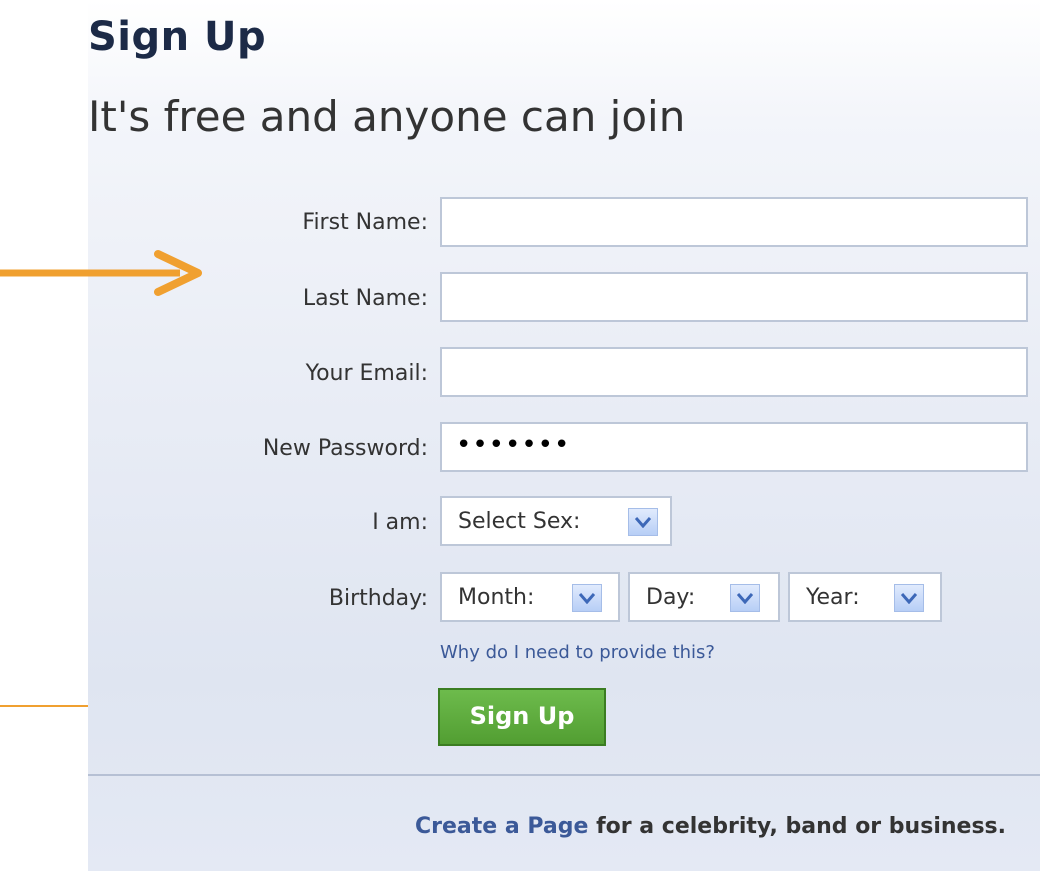 This screenshot has height=871, width=1040. I want to click on password-field: •••••••, so click(734, 447).